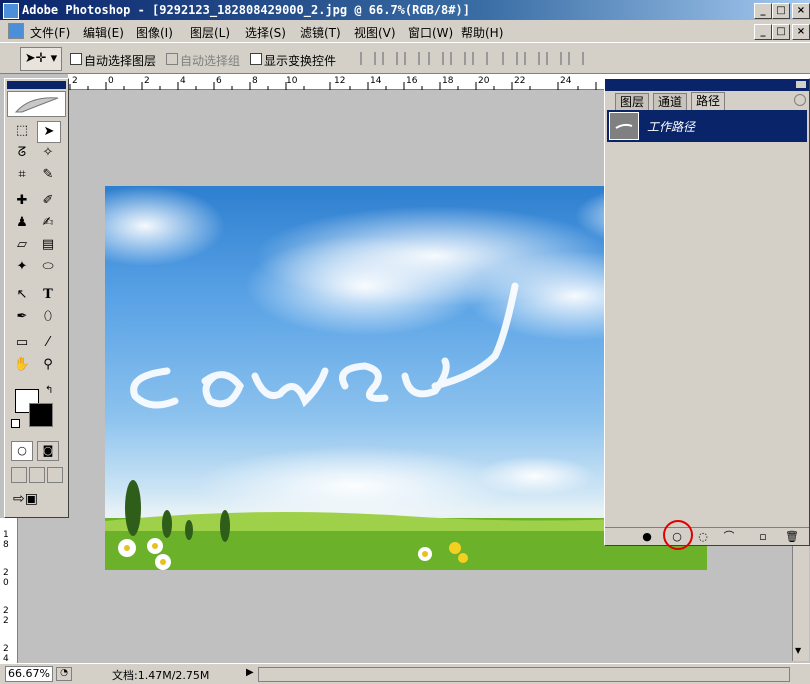 This screenshot has width=810, height=684. Describe the element at coordinates (670, 101) in the screenshot. I see `tab-channels: 通道` at that location.